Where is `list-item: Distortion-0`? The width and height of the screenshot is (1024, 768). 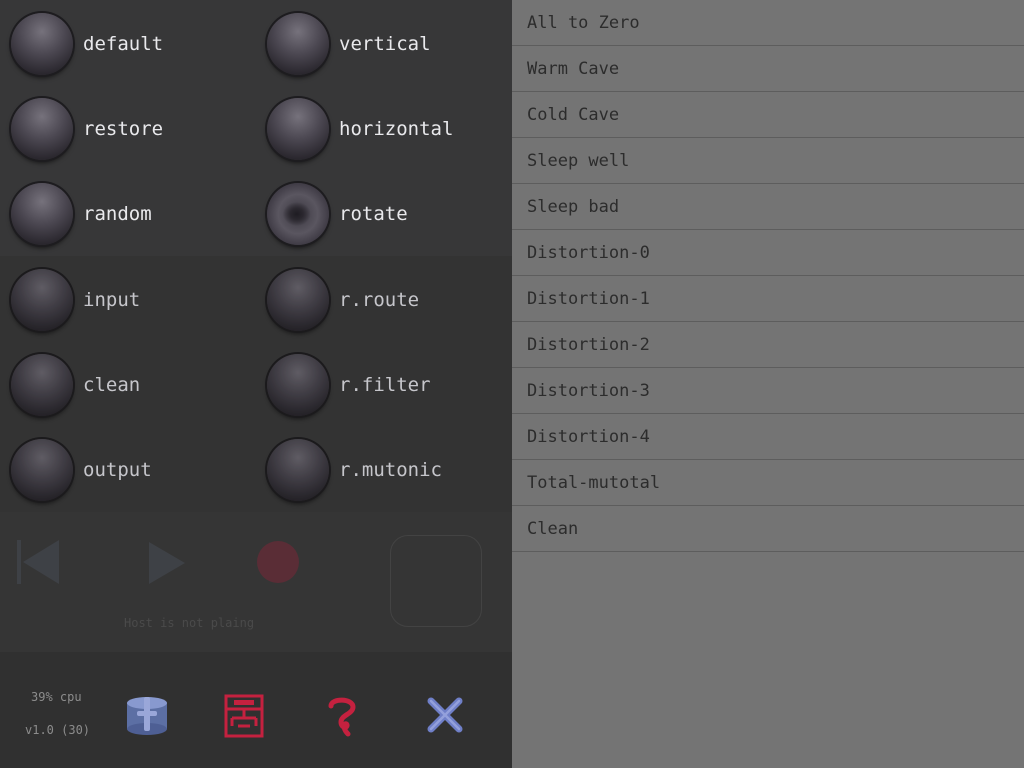
list-item: Distortion-0 is located at coordinates (768, 253).